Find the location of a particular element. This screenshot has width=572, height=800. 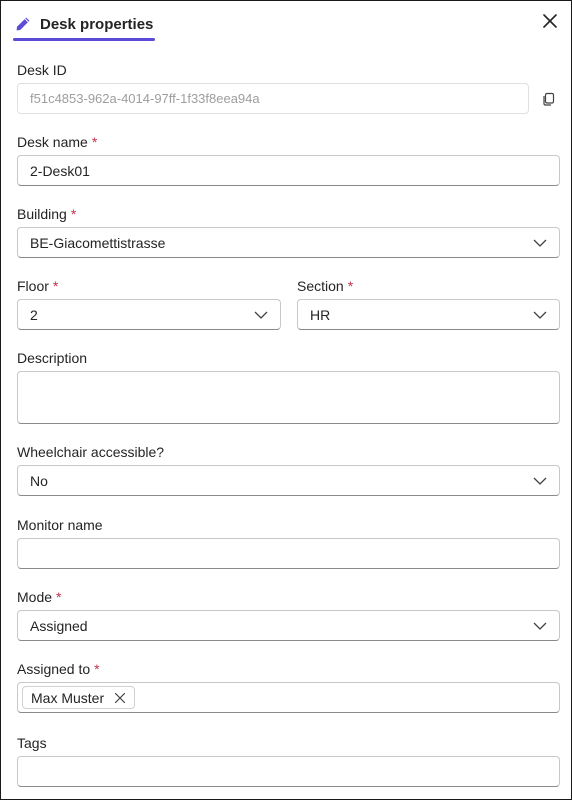

mode-value: Assigned is located at coordinates (59, 625).